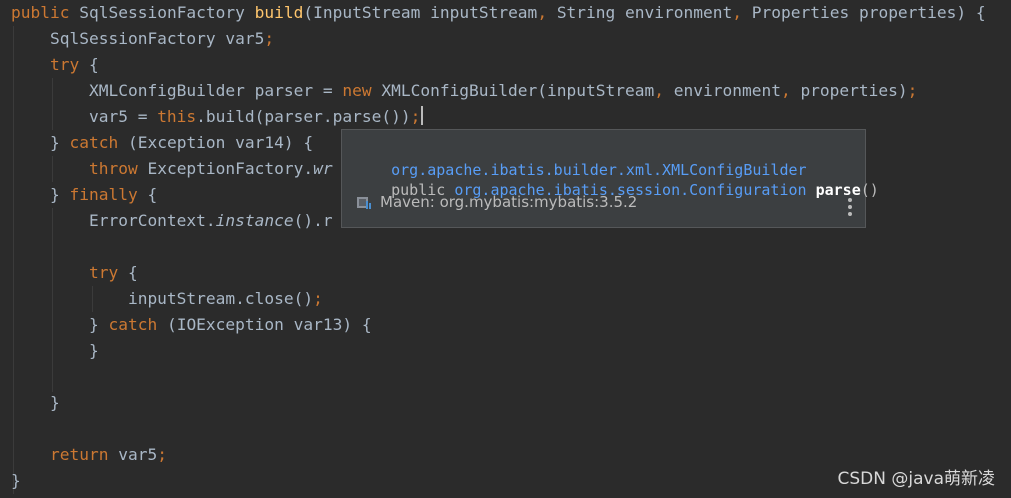 This screenshot has height=498, width=1011. I want to click on code-token: build, so click(279, 12).